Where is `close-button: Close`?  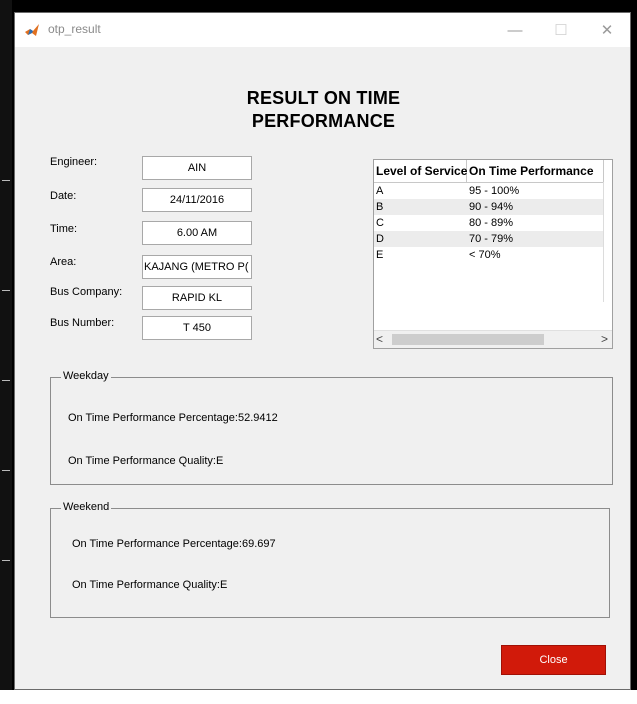 close-button: Close is located at coordinates (553, 660).